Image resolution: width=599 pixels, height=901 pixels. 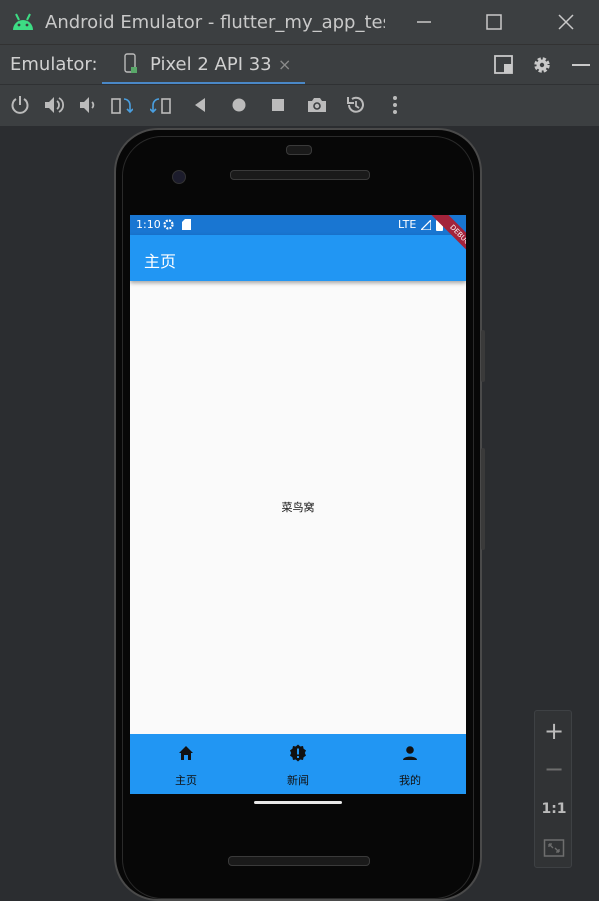 I want to click on power-side-button, so click(x=483, y=356).